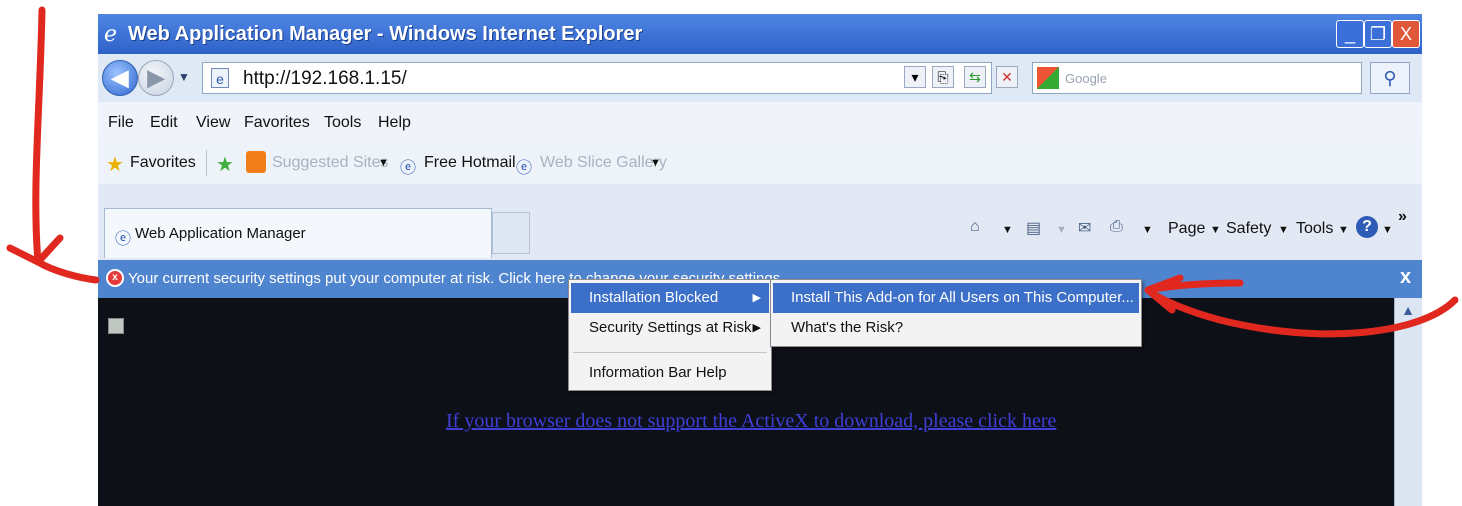 This screenshot has width=1462, height=506. I want to click on left-annotation-arrow, so click(53, 145).